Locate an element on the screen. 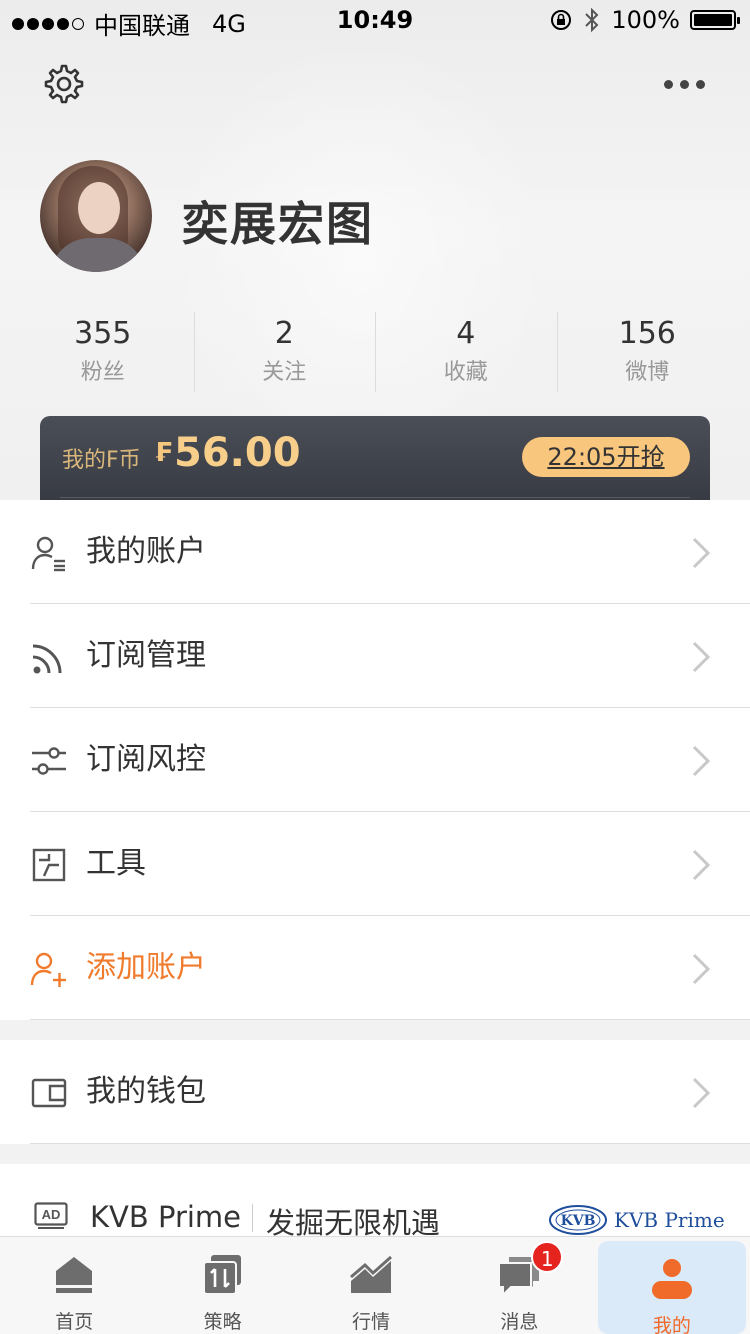 This screenshot has width=750, height=1334. coin-label: 我的F币 is located at coordinates (101, 460).